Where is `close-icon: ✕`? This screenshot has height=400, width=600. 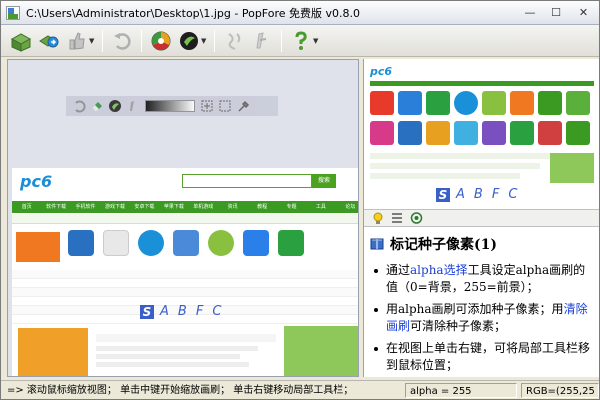 close-icon: ✕ is located at coordinates (583, 12).